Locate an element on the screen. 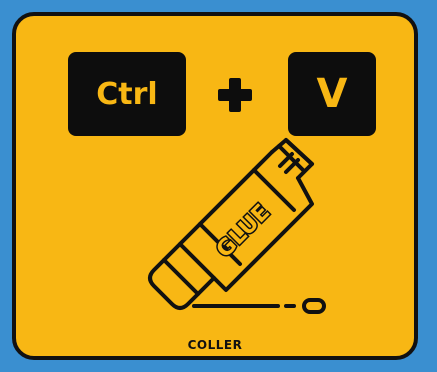 The image size is (437, 372). ctrl-key-label: Ctrl is located at coordinates (127, 94).